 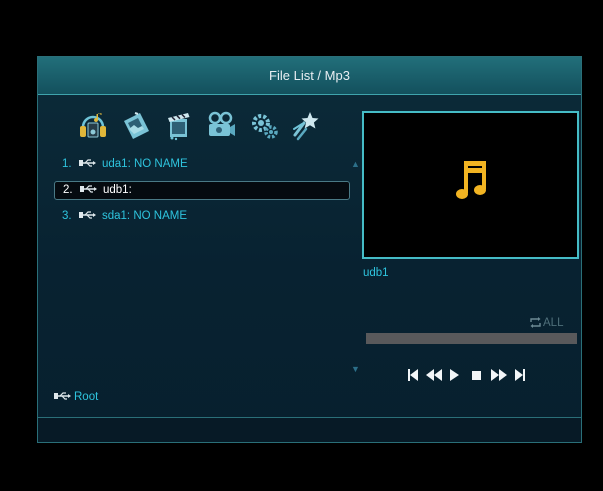 What do you see at coordinates (265, 126) in the screenshot?
I see `settings-icon` at bounding box center [265, 126].